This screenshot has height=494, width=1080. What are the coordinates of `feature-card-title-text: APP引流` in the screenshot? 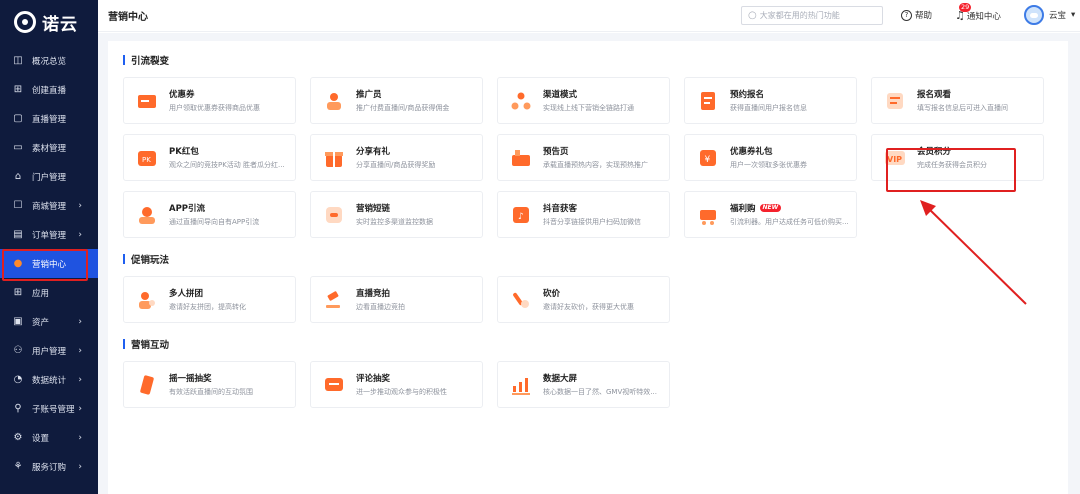 It's located at (187, 209).